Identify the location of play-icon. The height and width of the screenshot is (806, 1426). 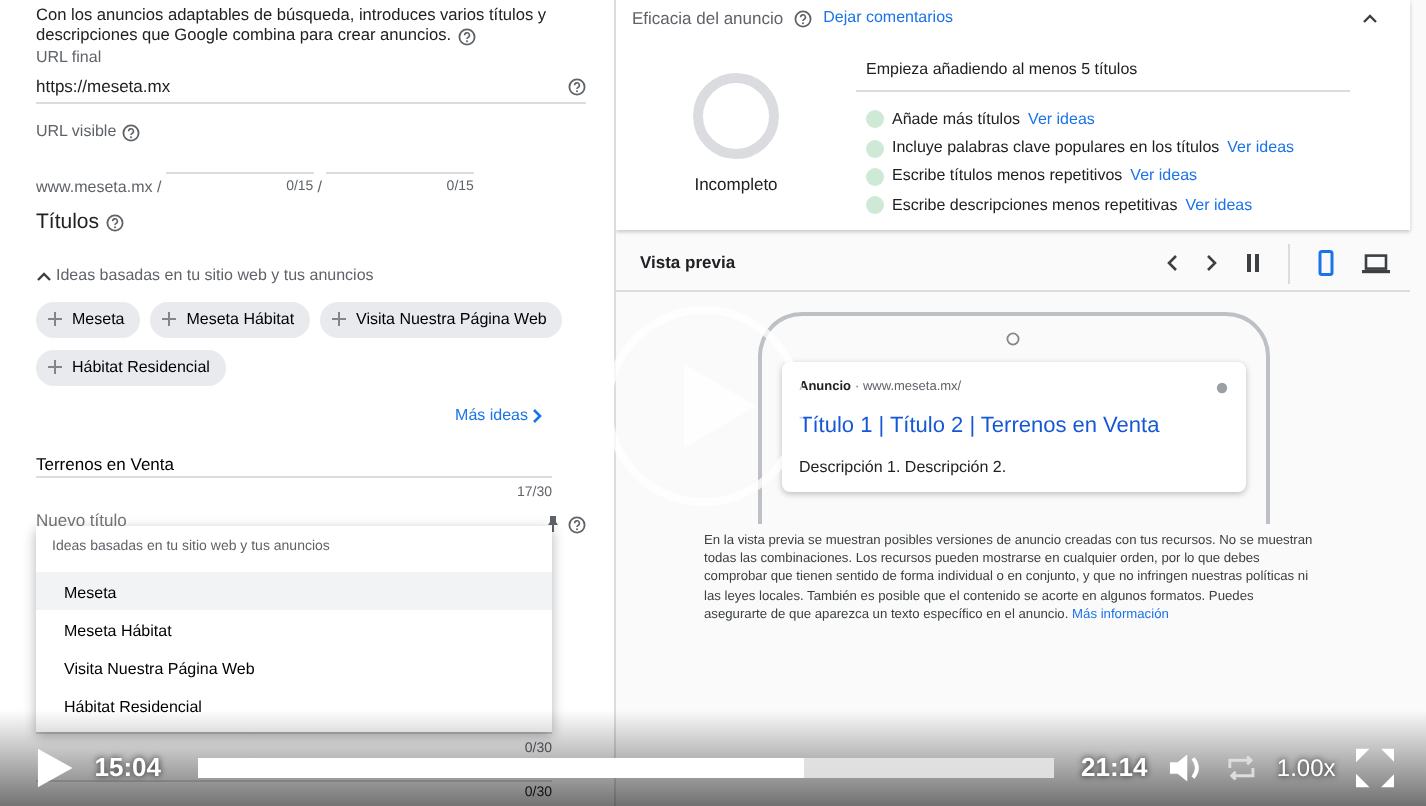
(55, 768).